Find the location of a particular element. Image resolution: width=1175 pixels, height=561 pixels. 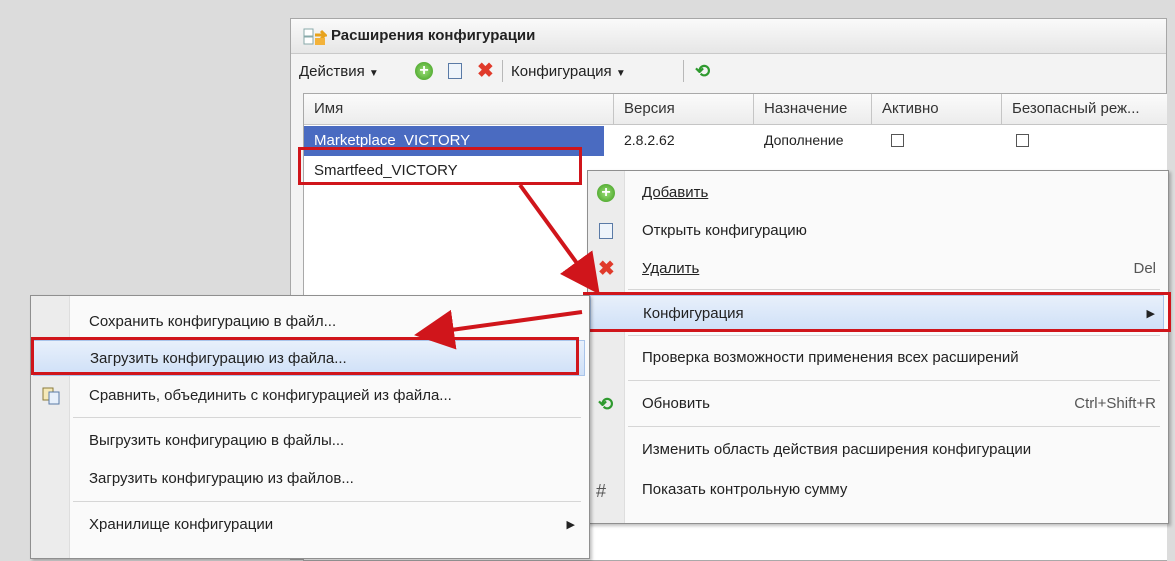

arrow-to-load-item is located at coordinates (498, 329).